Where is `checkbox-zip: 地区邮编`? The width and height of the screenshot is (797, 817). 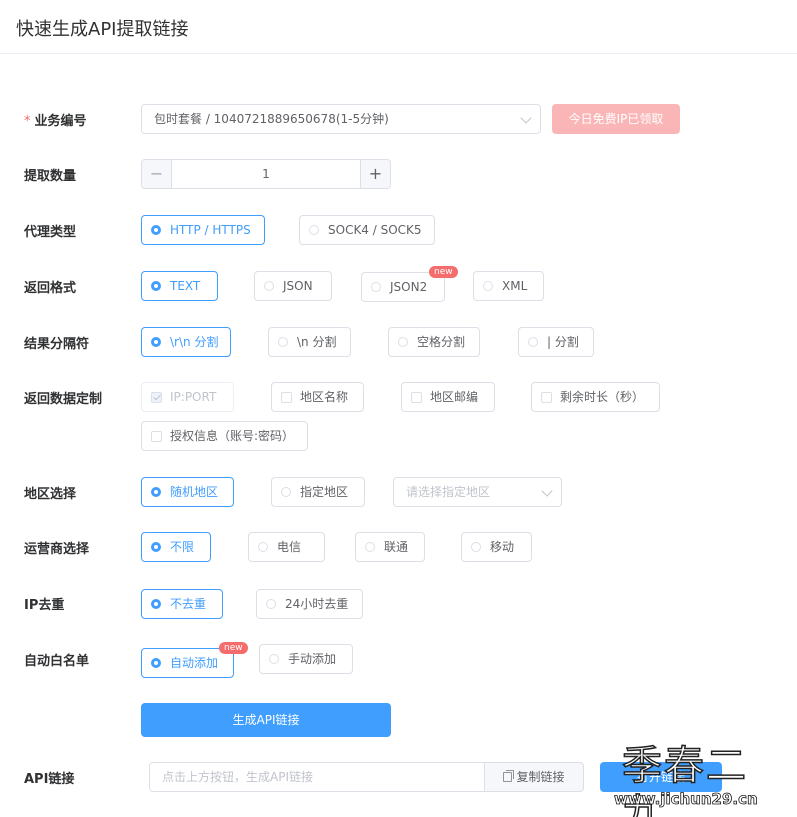 checkbox-zip: 地区邮编 is located at coordinates (448, 397).